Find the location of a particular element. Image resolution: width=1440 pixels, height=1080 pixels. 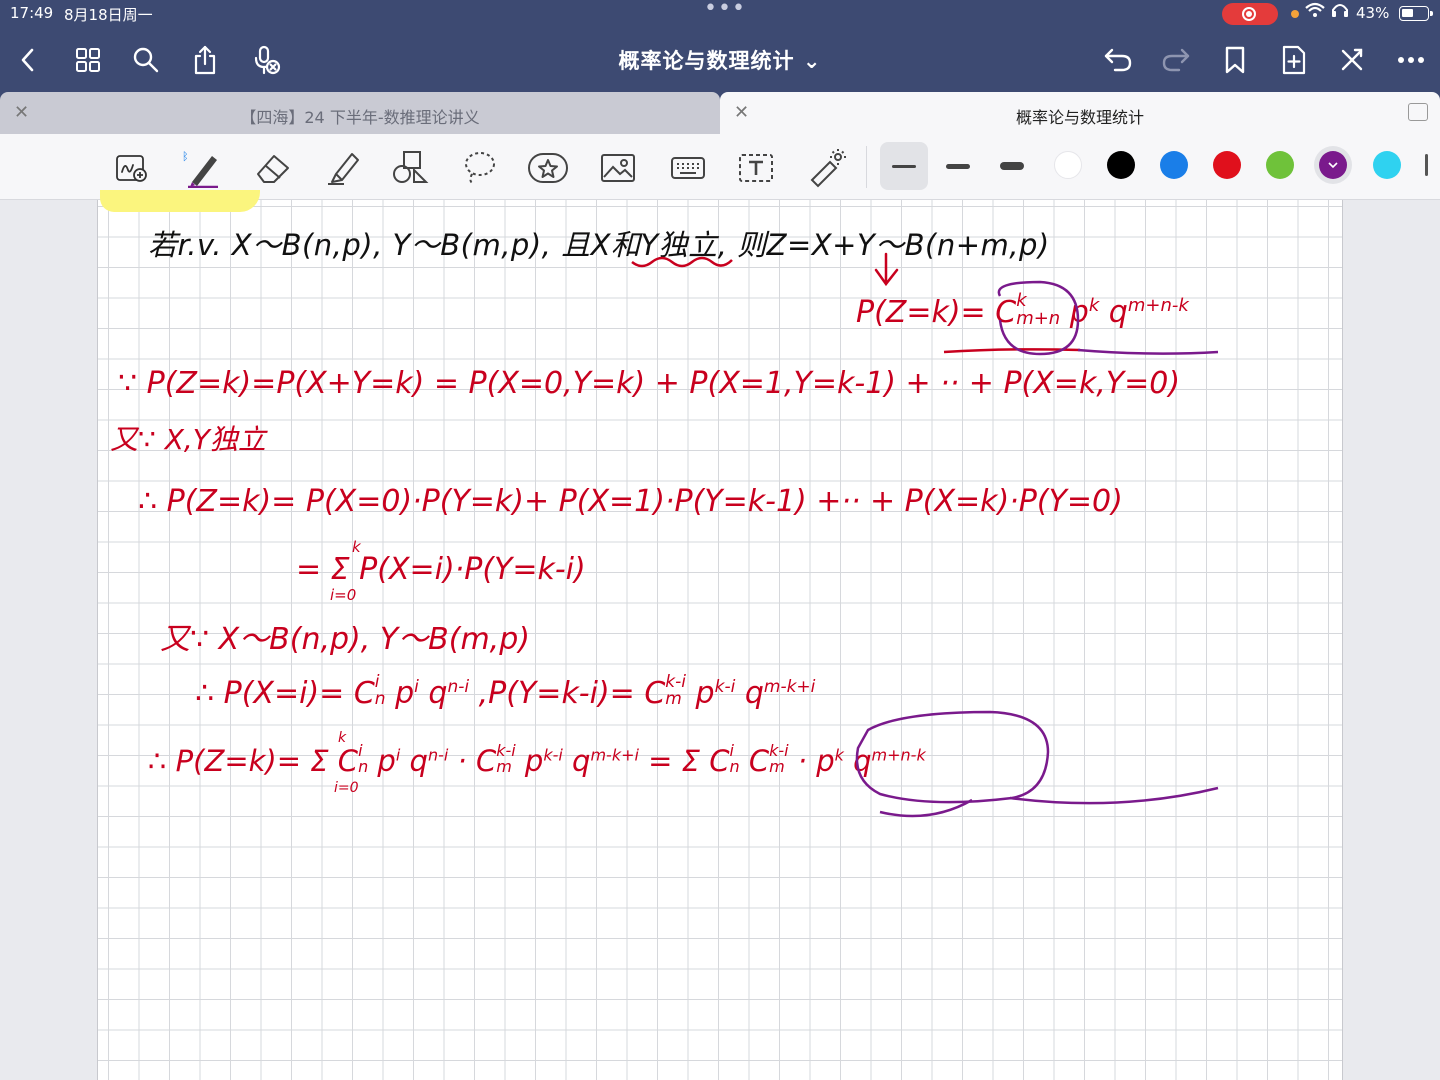

circle-combination is located at coordinates (1038, 318).